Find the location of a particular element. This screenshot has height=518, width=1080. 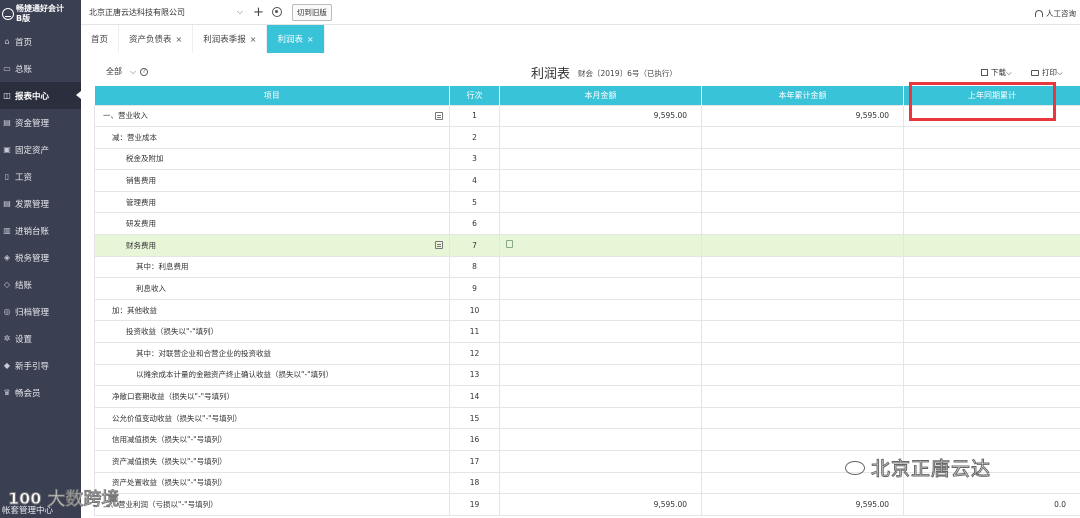

sidebar-item-0: ⌂ 首页 is located at coordinates (40, 41).